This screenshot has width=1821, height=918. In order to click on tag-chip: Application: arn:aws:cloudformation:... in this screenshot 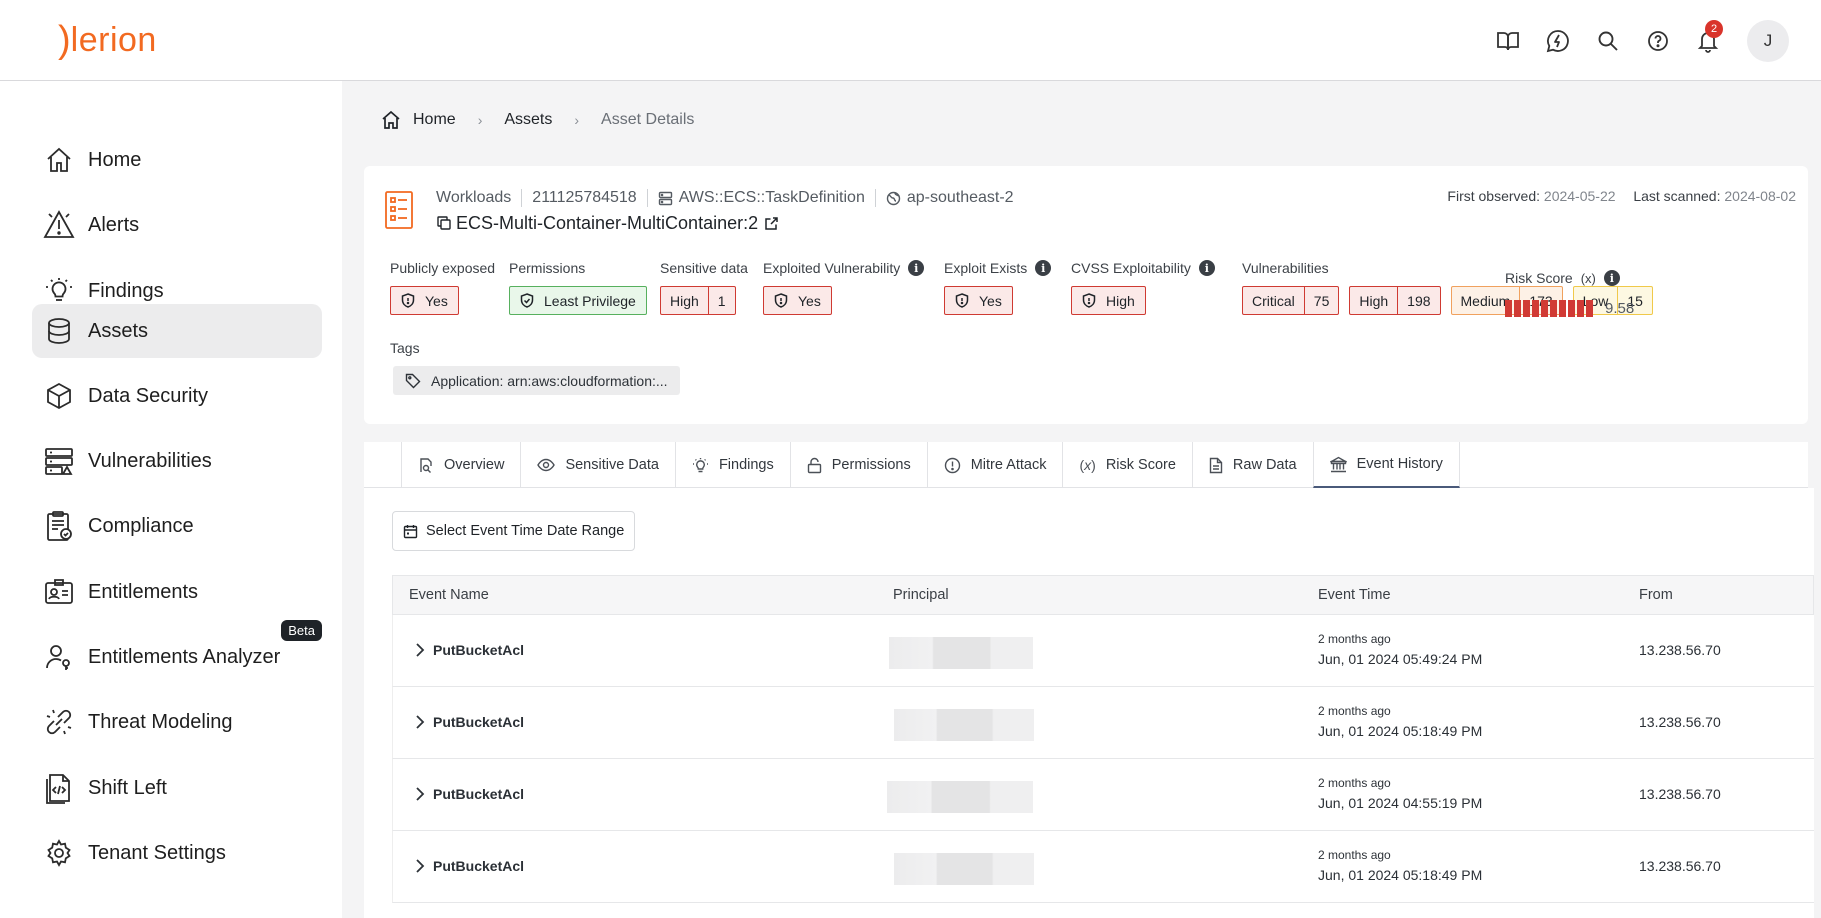, I will do `click(536, 380)`.